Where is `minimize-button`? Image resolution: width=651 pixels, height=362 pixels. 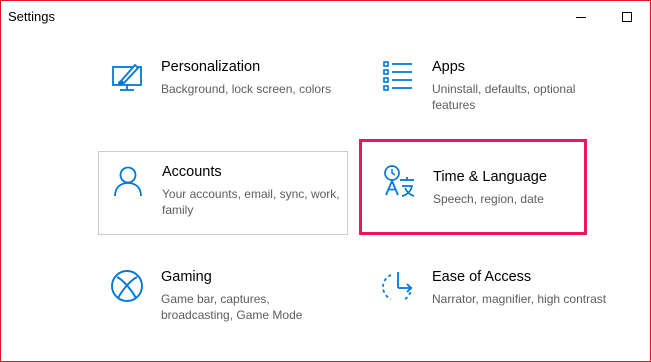 minimize-button is located at coordinates (581, 17).